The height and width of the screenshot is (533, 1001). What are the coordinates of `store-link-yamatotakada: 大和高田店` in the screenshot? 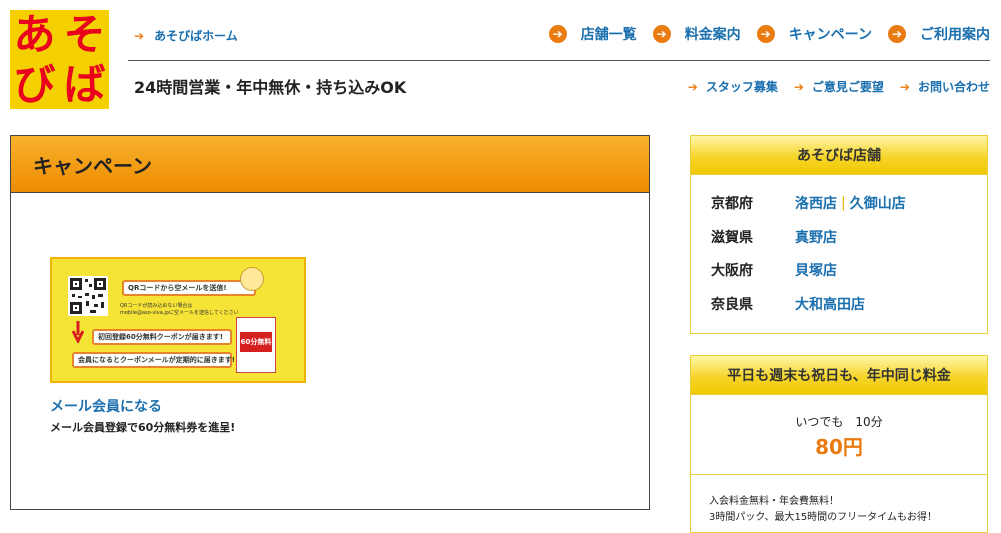 It's located at (830, 304).